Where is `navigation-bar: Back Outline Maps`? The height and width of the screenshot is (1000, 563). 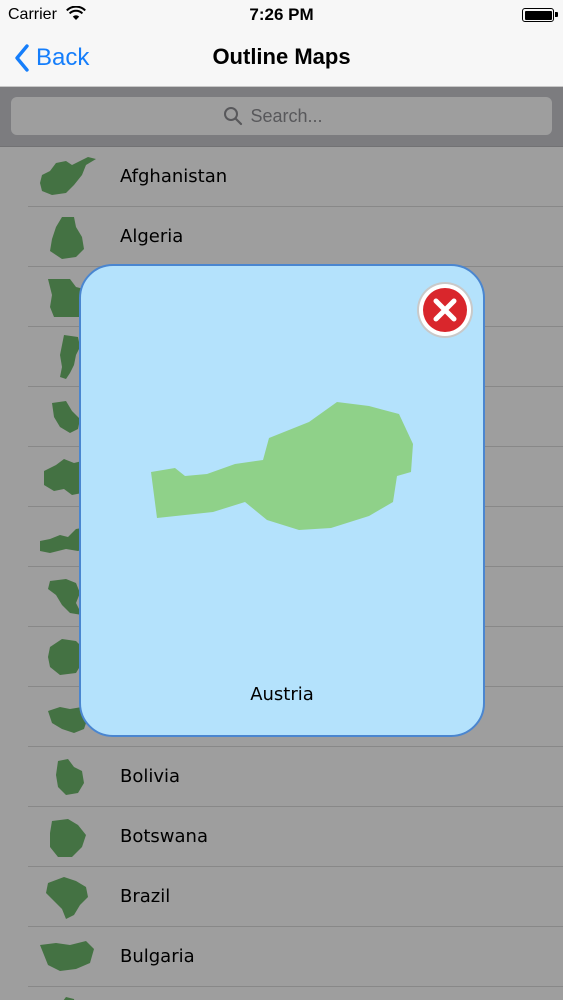 navigation-bar: Back Outline Maps is located at coordinates (281, 58).